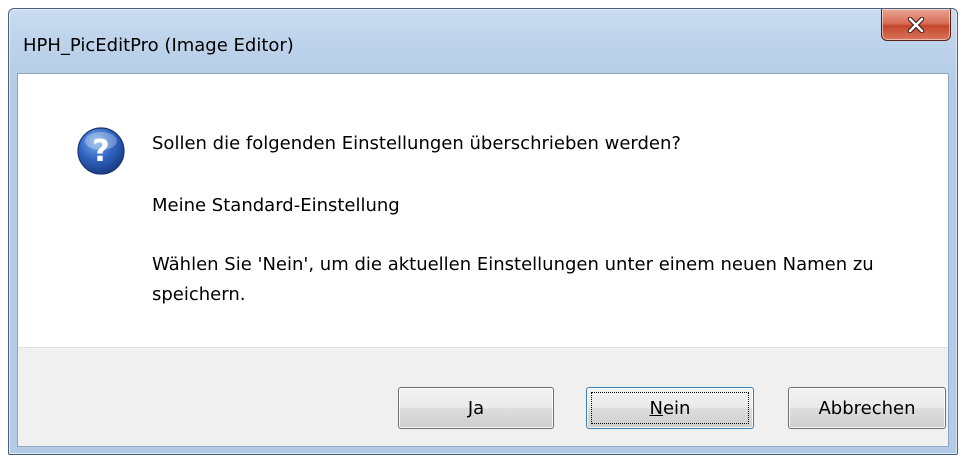  I want to click on cancel-label: Abbrechen, so click(867, 408).